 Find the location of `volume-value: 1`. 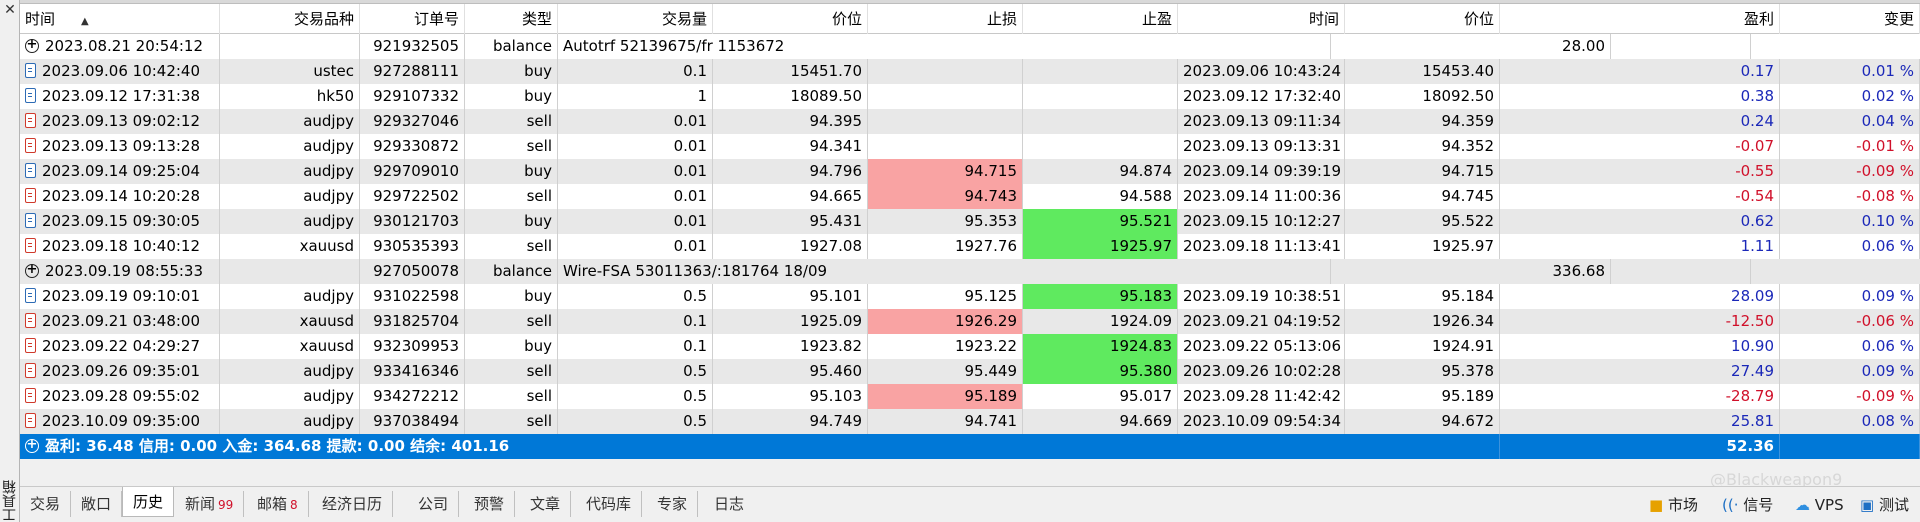

volume-value: 1 is located at coordinates (702, 96).